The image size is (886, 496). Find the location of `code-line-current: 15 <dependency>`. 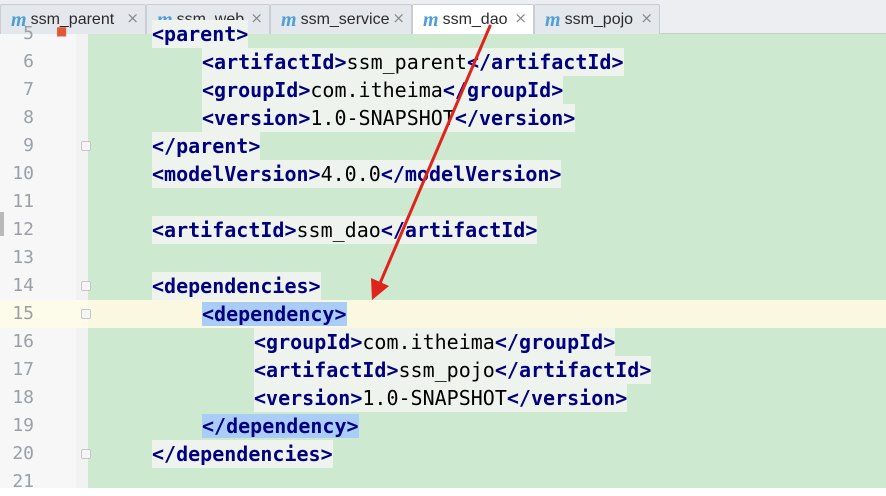

code-line-current: 15 <dependency> is located at coordinates (443, 314).